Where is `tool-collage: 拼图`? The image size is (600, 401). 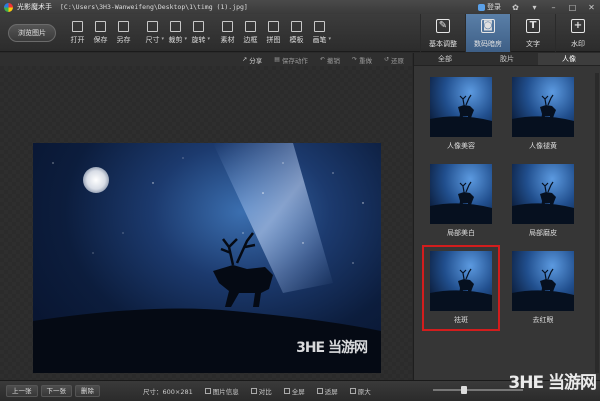 tool-collage: 拼图 is located at coordinates (273, 33).